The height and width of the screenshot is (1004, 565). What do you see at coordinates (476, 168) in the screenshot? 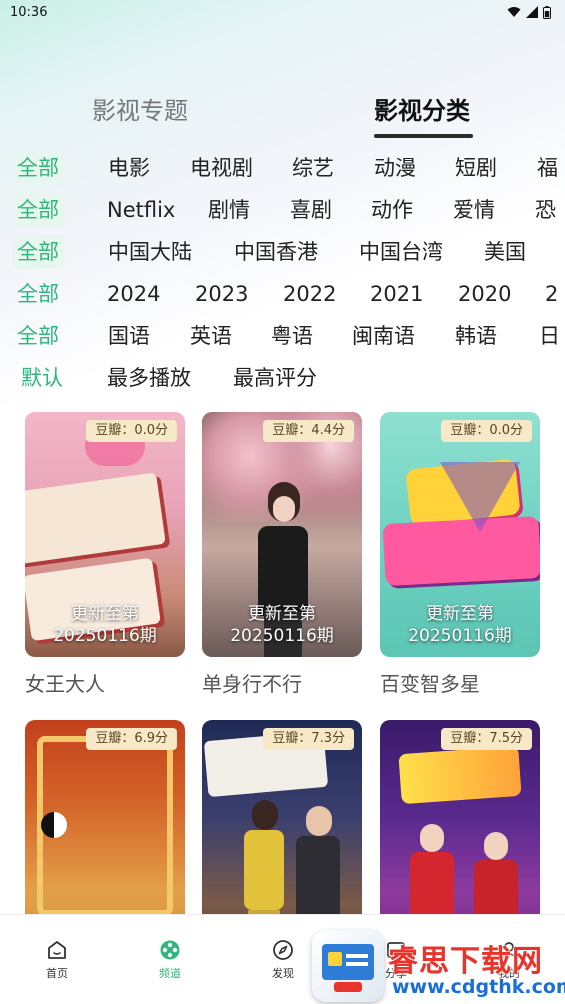
I see `filter-type-short: 短剧` at bounding box center [476, 168].